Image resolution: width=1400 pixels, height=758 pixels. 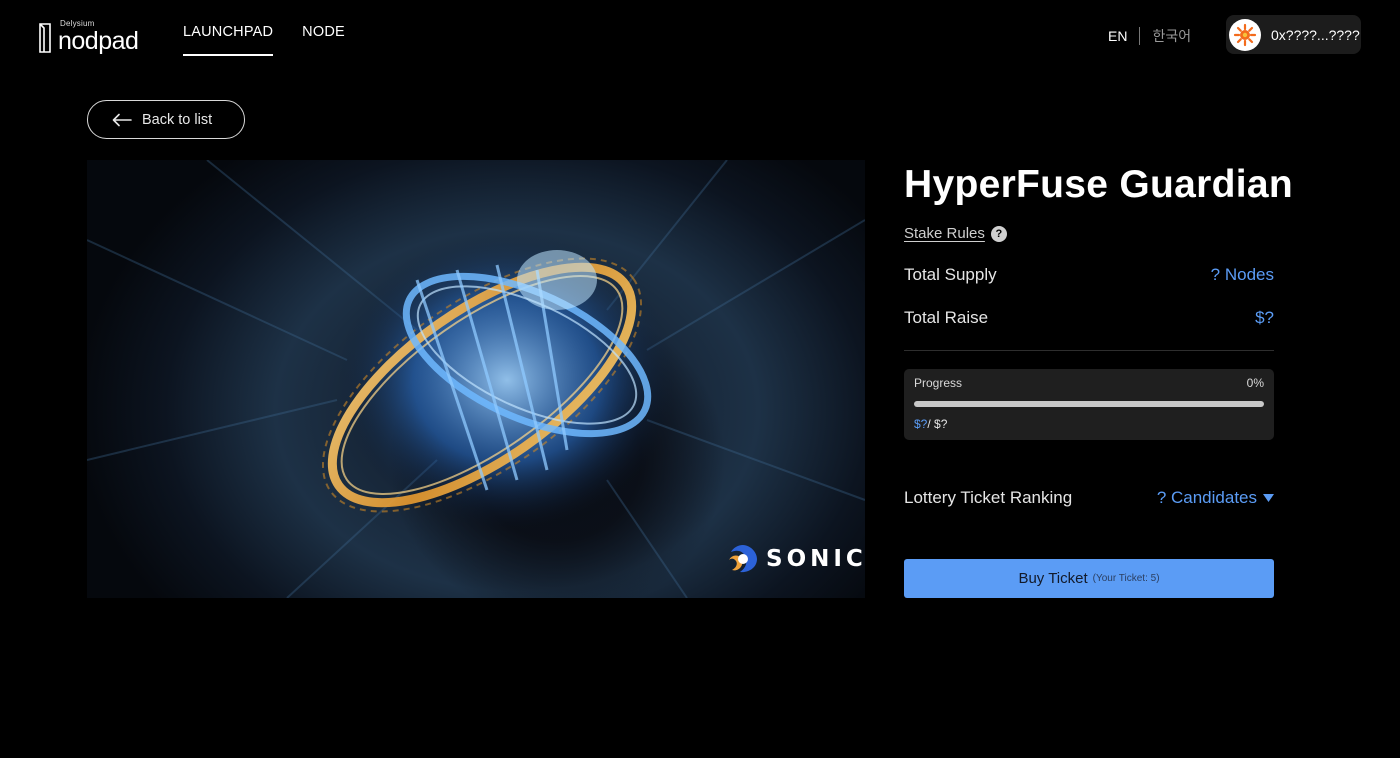 I want to click on lang-english: EN, so click(x=1117, y=36).